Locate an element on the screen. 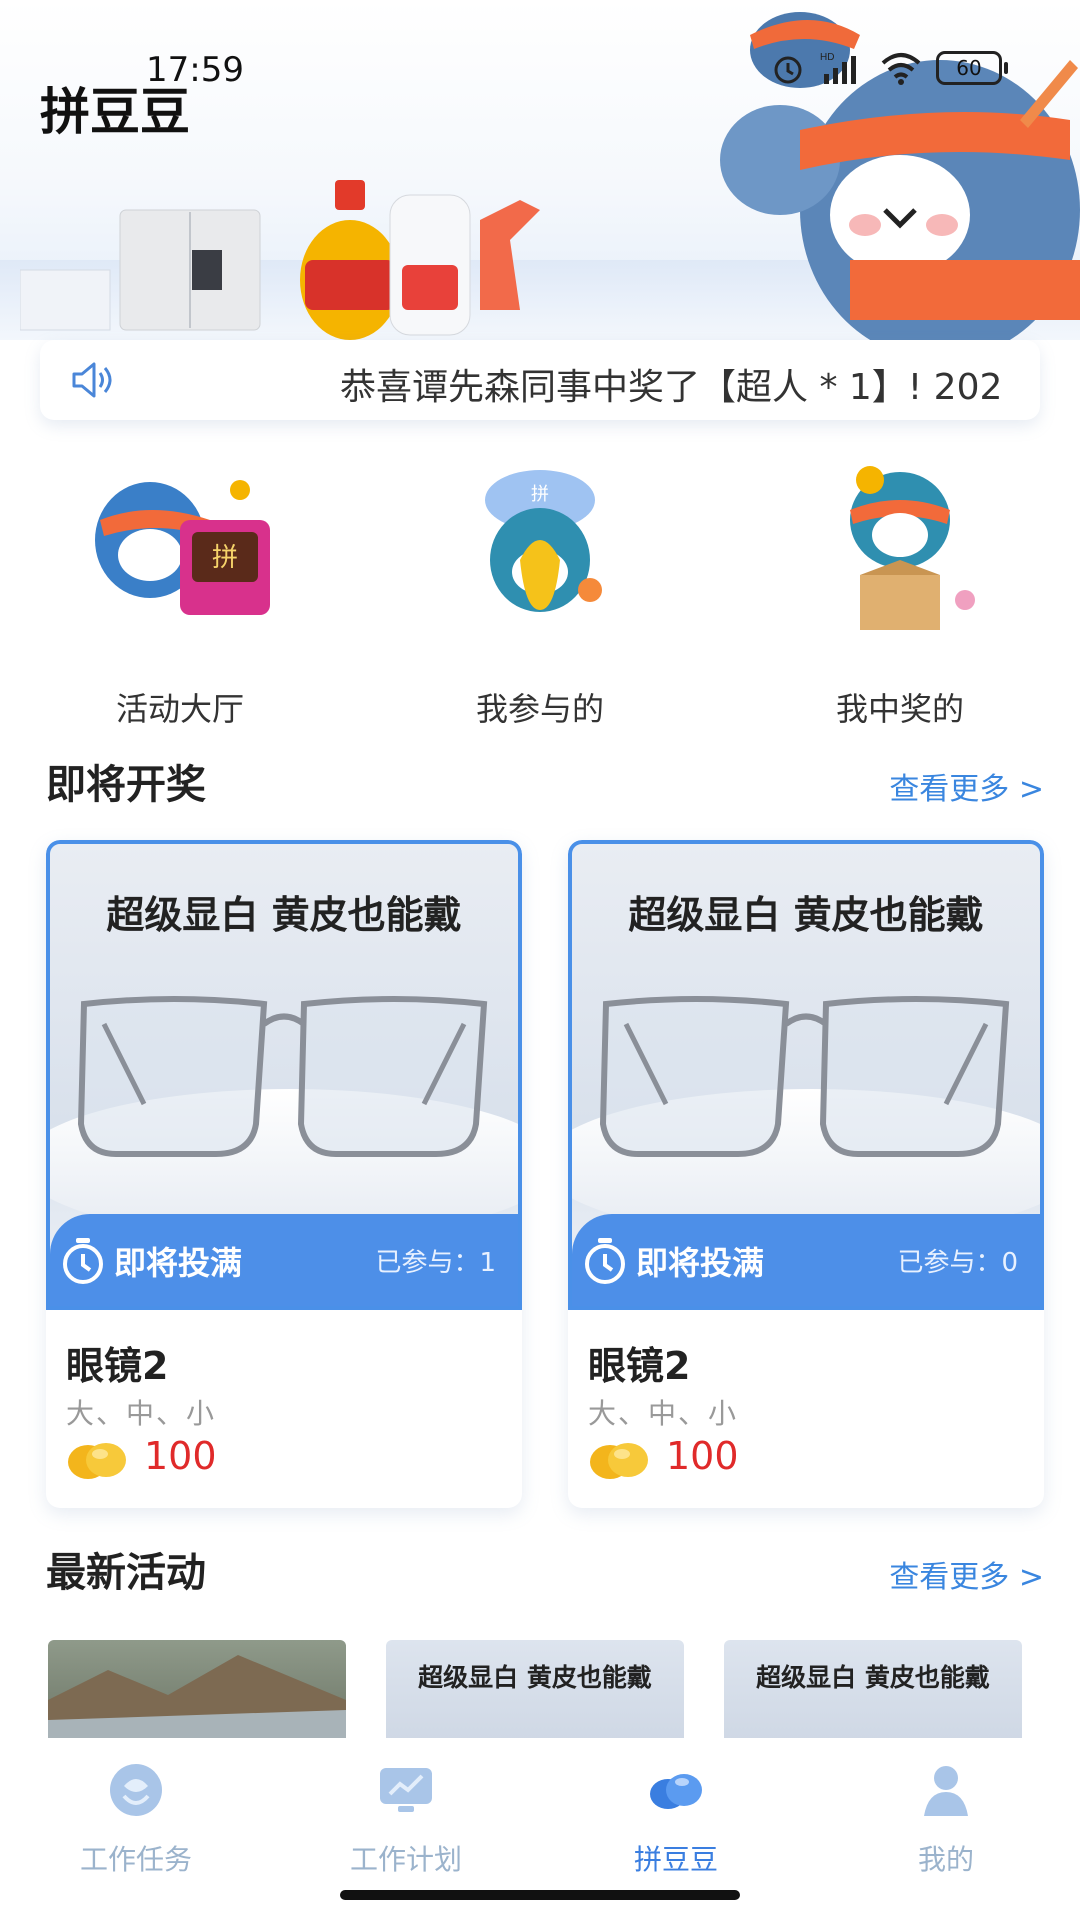 The height and width of the screenshot is (1920, 1080). wins-illustration is located at coordinates (912, 548).